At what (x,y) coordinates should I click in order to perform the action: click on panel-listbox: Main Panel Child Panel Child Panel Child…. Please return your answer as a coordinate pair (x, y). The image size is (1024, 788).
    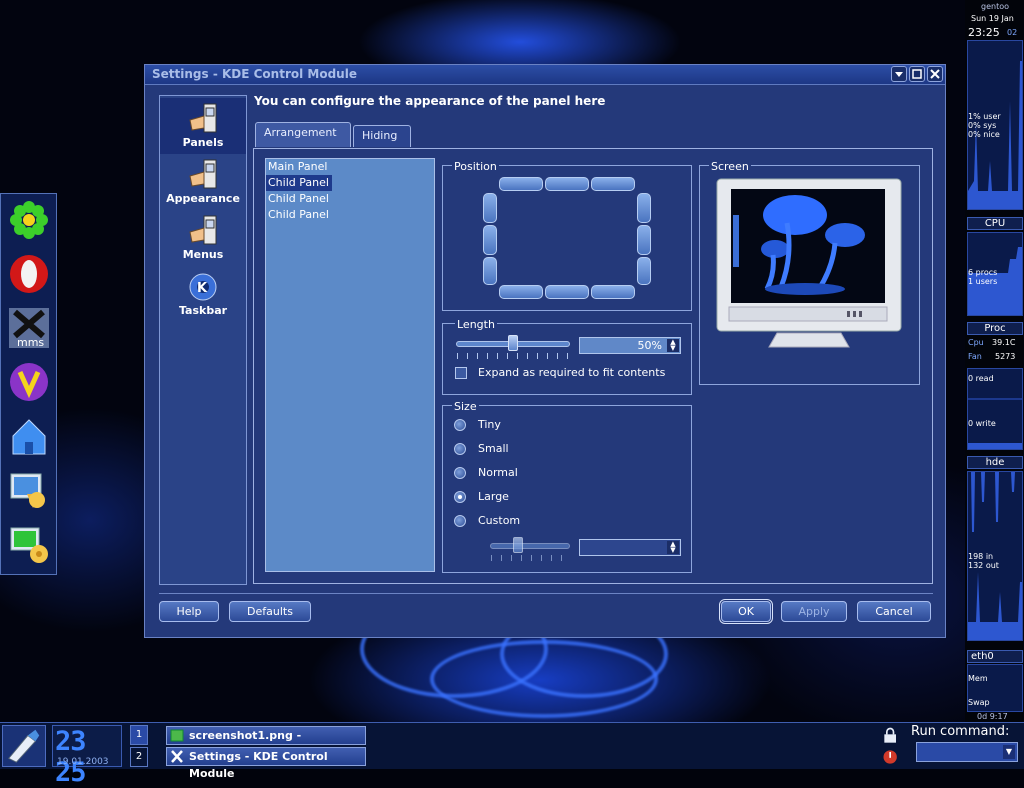
    Looking at the image, I should click on (350, 365).